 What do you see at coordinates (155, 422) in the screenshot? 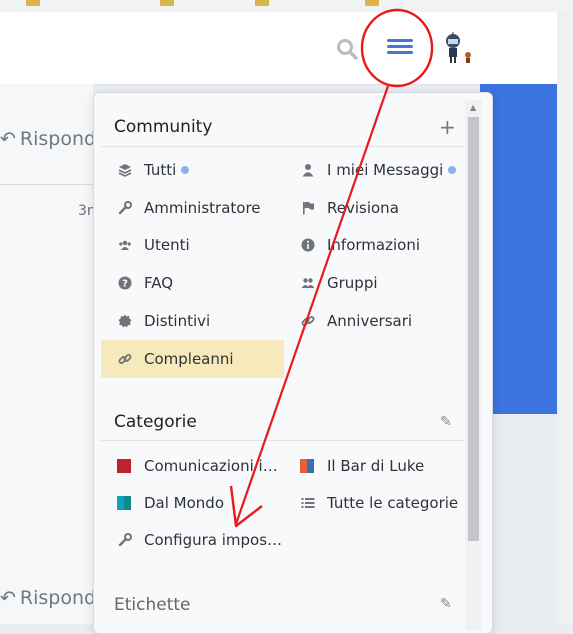
I see `categories-section-title: Categorie` at bounding box center [155, 422].